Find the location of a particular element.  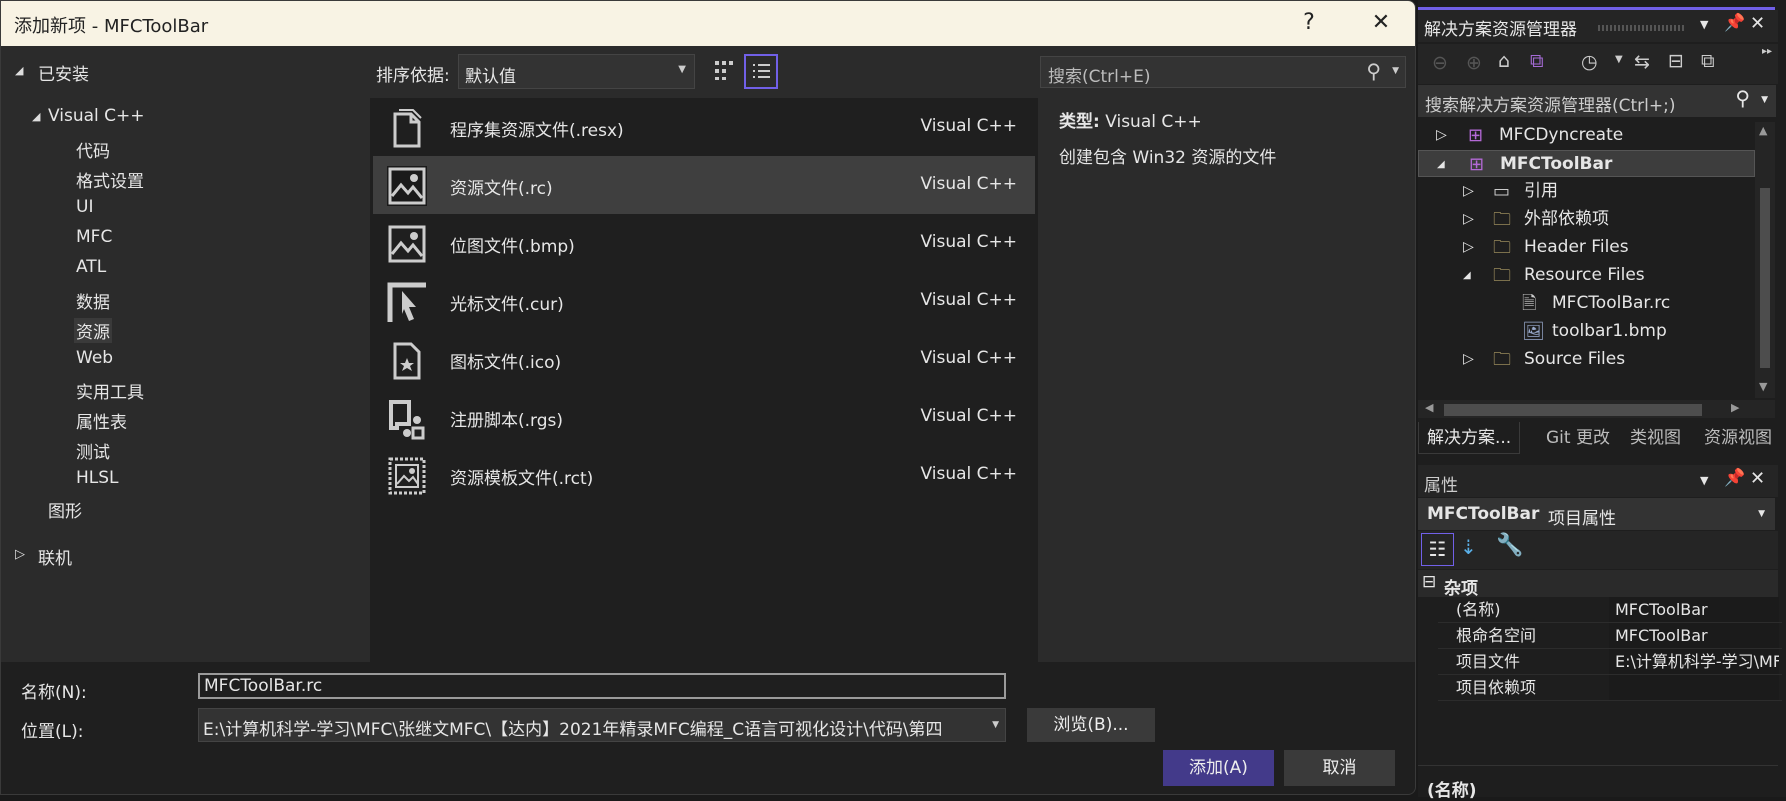

scroll-right-icon: ▶ is located at coordinates (1735, 407).